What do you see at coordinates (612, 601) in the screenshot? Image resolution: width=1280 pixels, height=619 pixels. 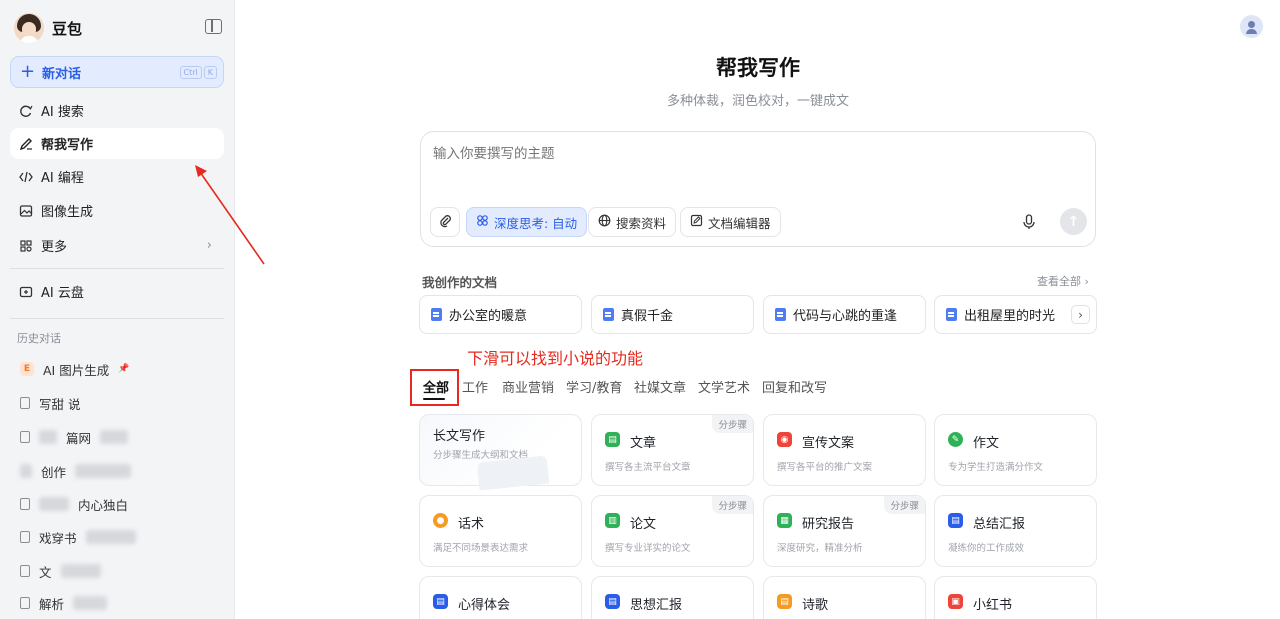 I see `clipboard-icon: ▤` at bounding box center [612, 601].